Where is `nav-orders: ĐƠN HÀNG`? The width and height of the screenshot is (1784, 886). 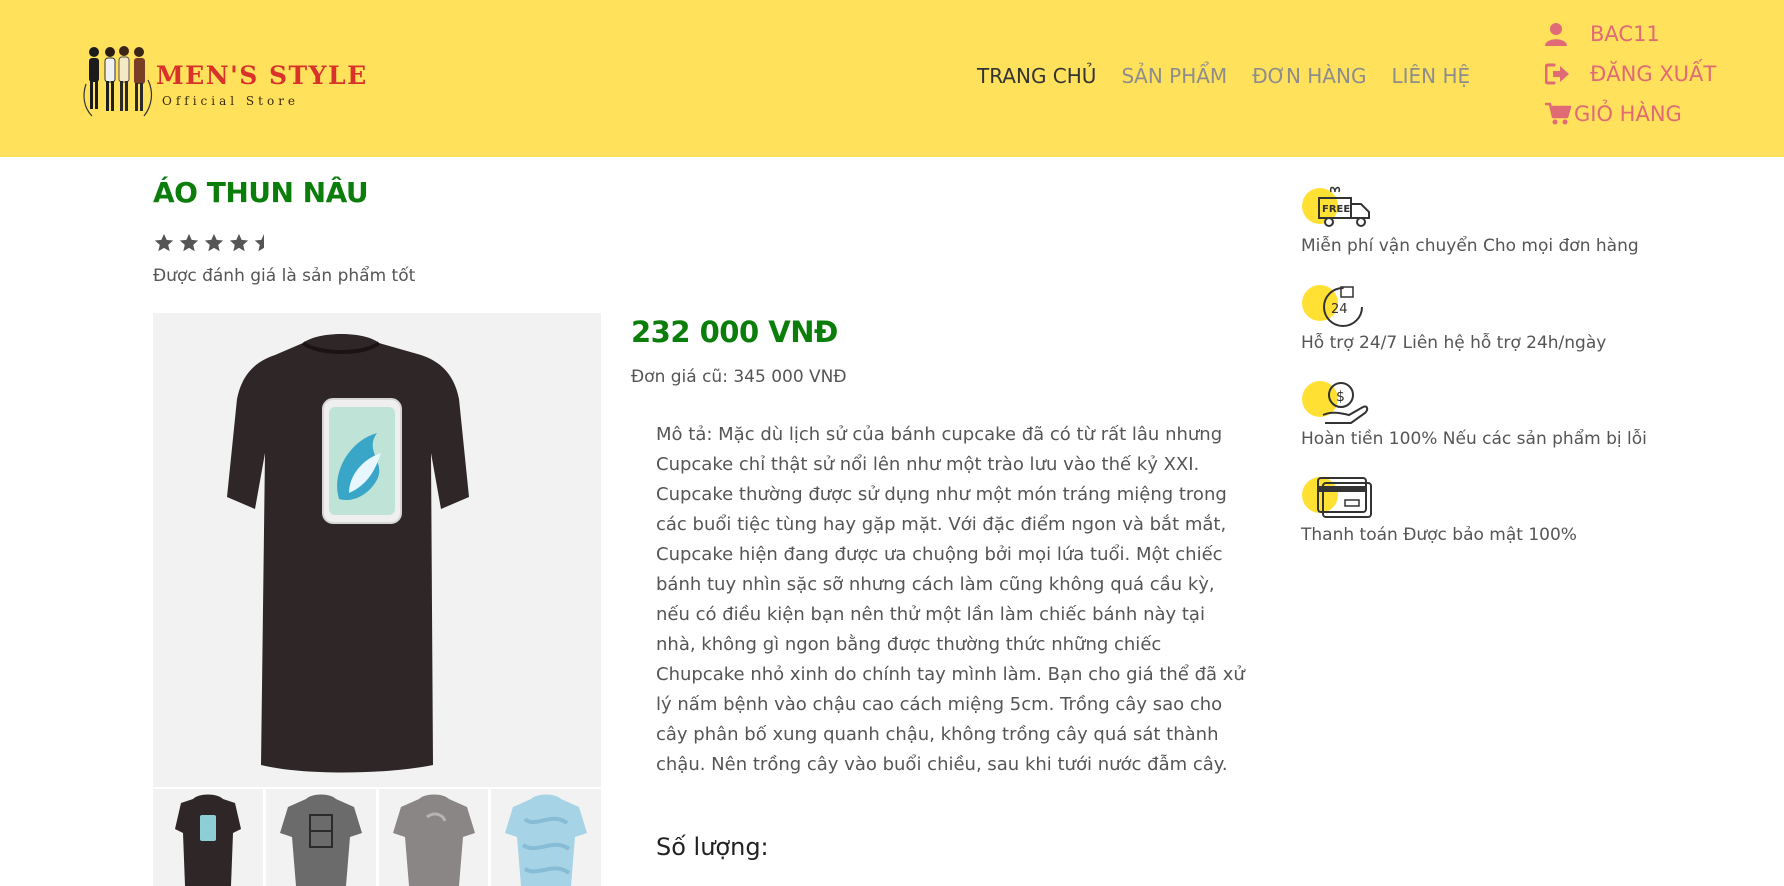
nav-orders: ĐƠN HÀNG is located at coordinates (1309, 76).